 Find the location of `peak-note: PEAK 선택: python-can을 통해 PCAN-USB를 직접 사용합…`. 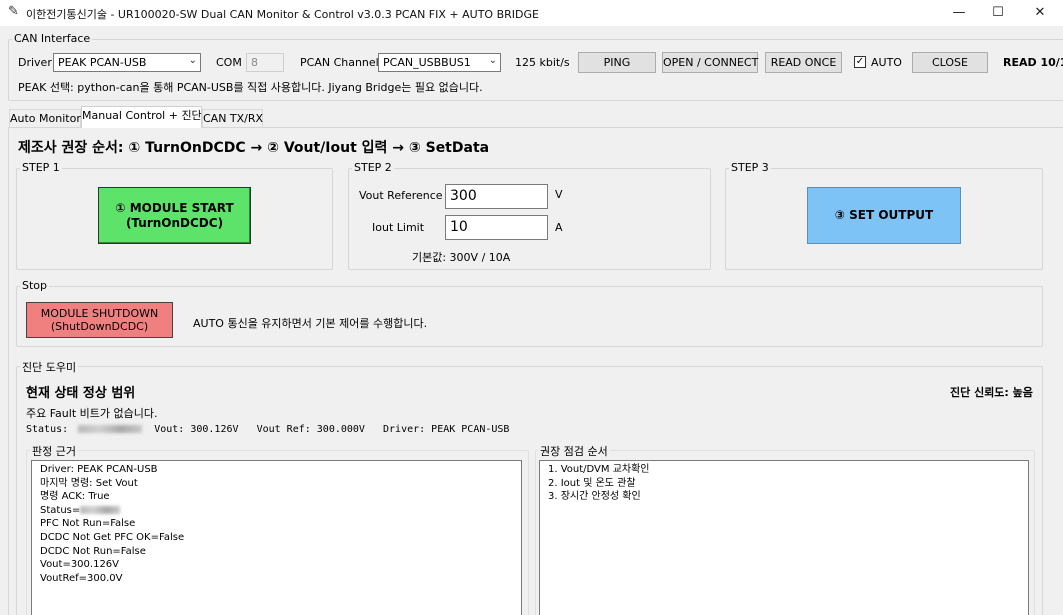

peak-note: PEAK 선택: python-can을 통해 PCAN-USB를 직접 사용합… is located at coordinates (250, 87).